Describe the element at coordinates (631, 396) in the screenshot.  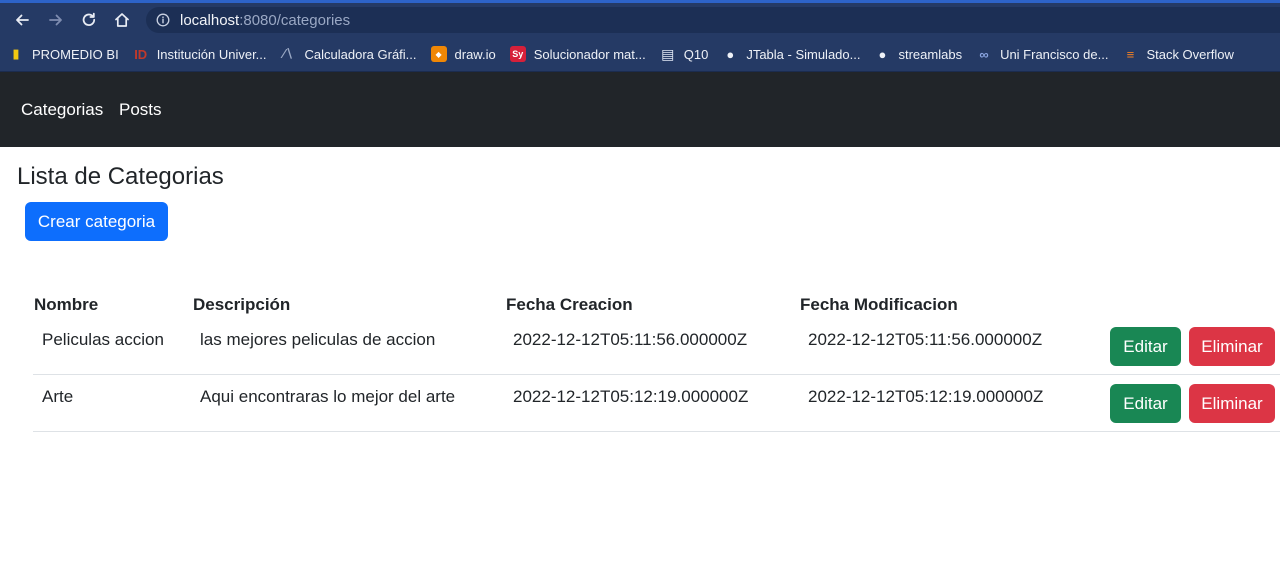
I see `cell-fecha-creacion: 2022-12-12T05:12:19.000000Z` at that location.